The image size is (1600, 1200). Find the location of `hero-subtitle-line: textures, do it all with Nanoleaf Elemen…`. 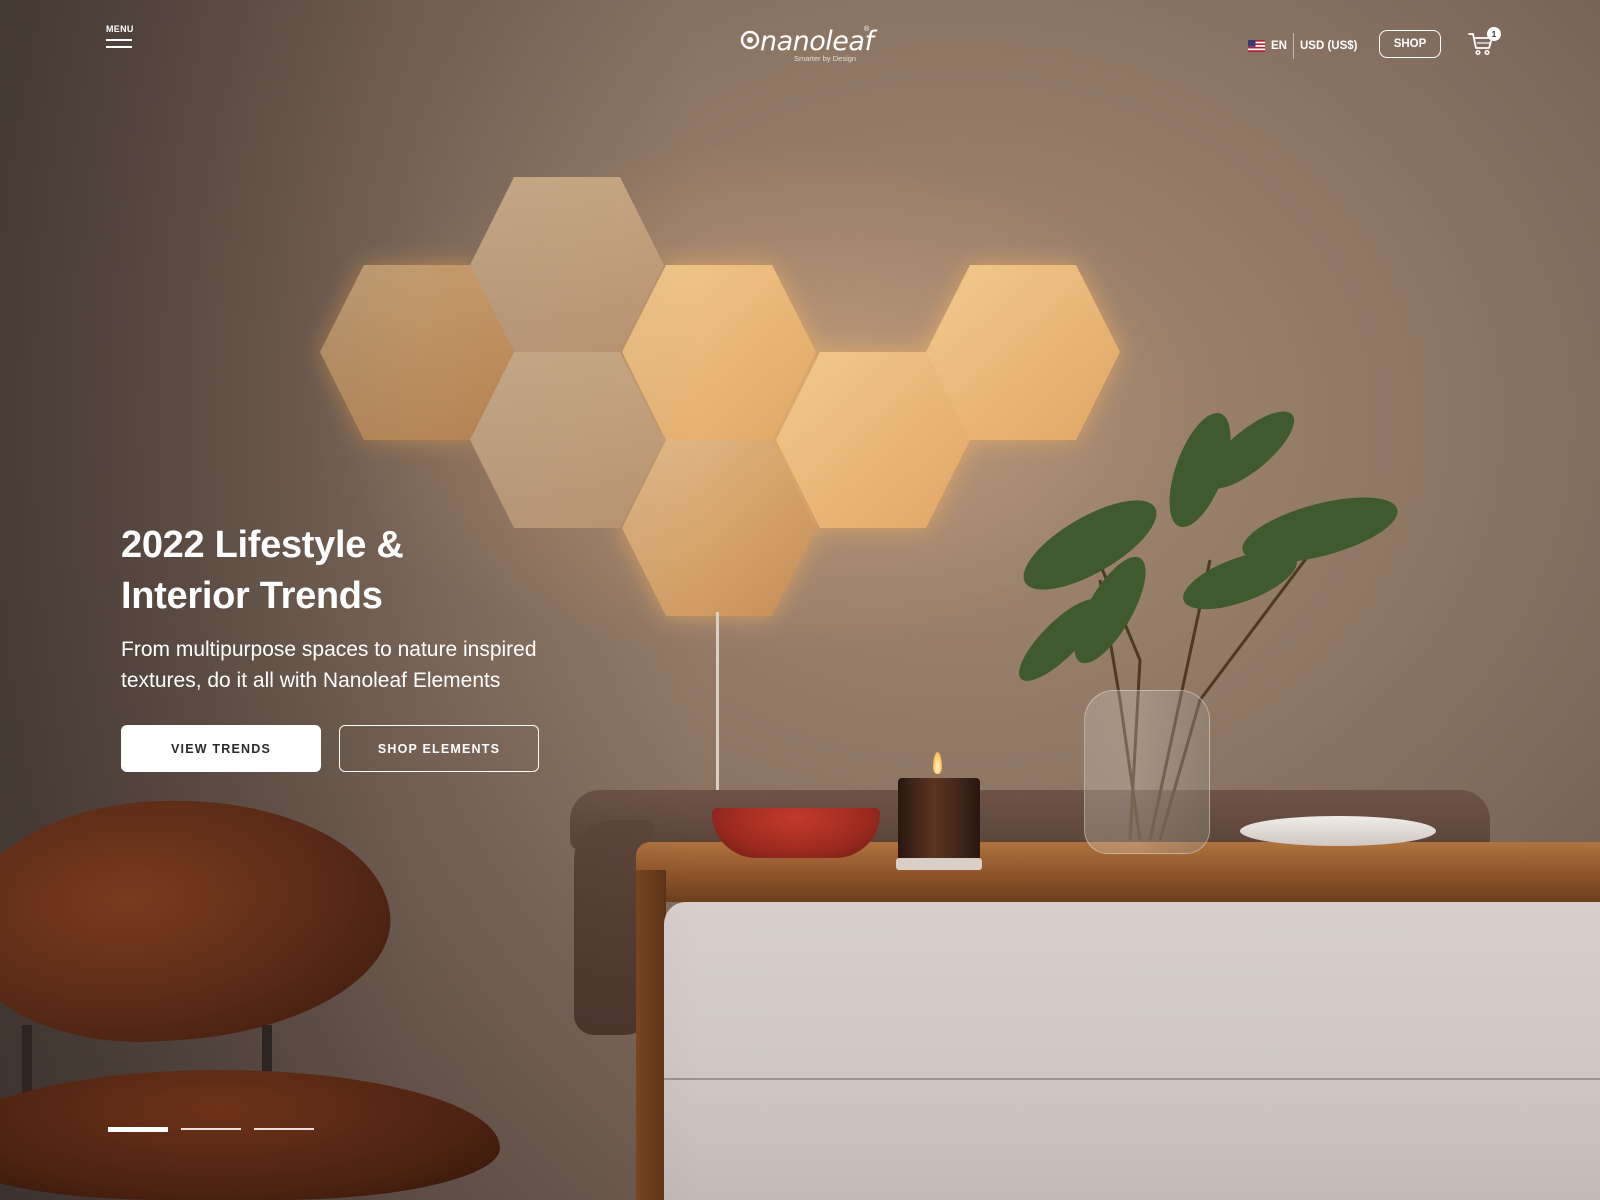

hero-subtitle-line: textures, do it all with Nanoleaf Elemen… is located at coordinates (311, 680).